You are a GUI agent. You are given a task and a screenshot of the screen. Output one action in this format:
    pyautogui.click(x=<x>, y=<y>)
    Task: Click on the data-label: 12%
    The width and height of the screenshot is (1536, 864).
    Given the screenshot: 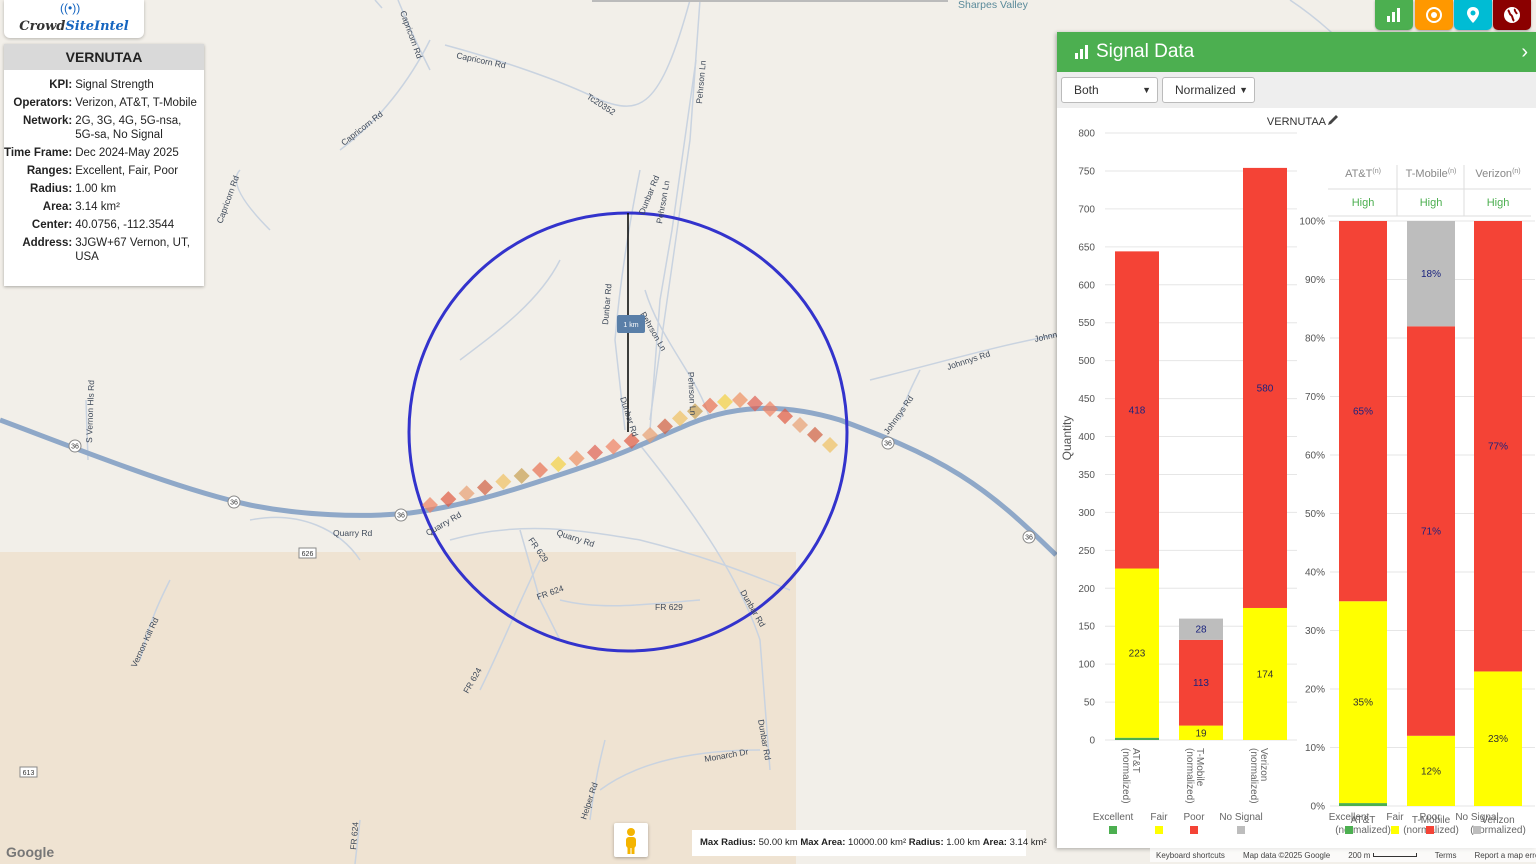 What is the action you would take?
    pyautogui.click(x=1431, y=771)
    